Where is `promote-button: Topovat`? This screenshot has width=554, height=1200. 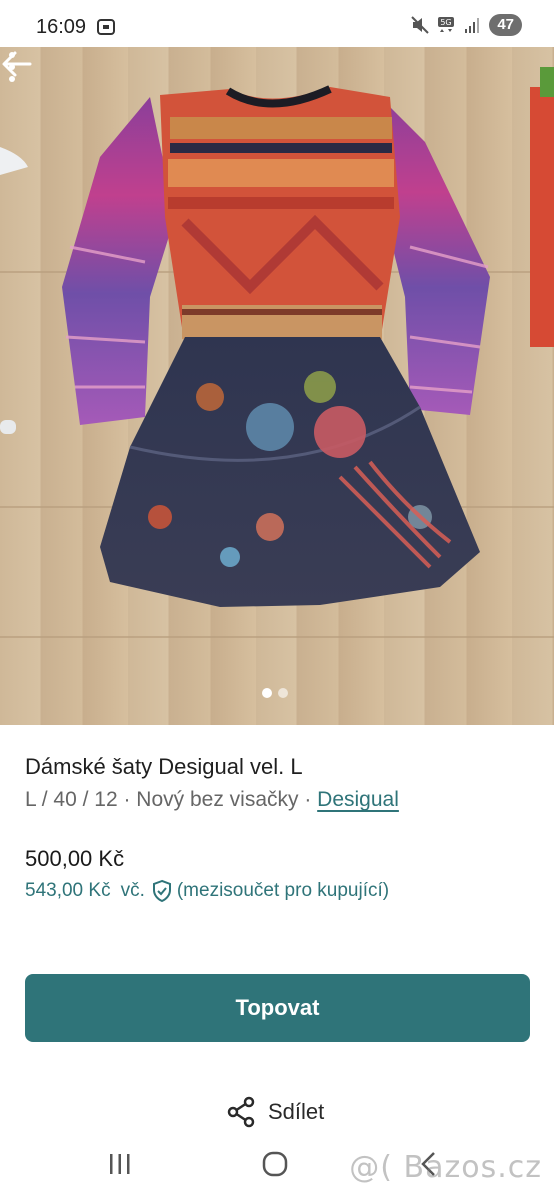 promote-button: Topovat is located at coordinates (277, 1008).